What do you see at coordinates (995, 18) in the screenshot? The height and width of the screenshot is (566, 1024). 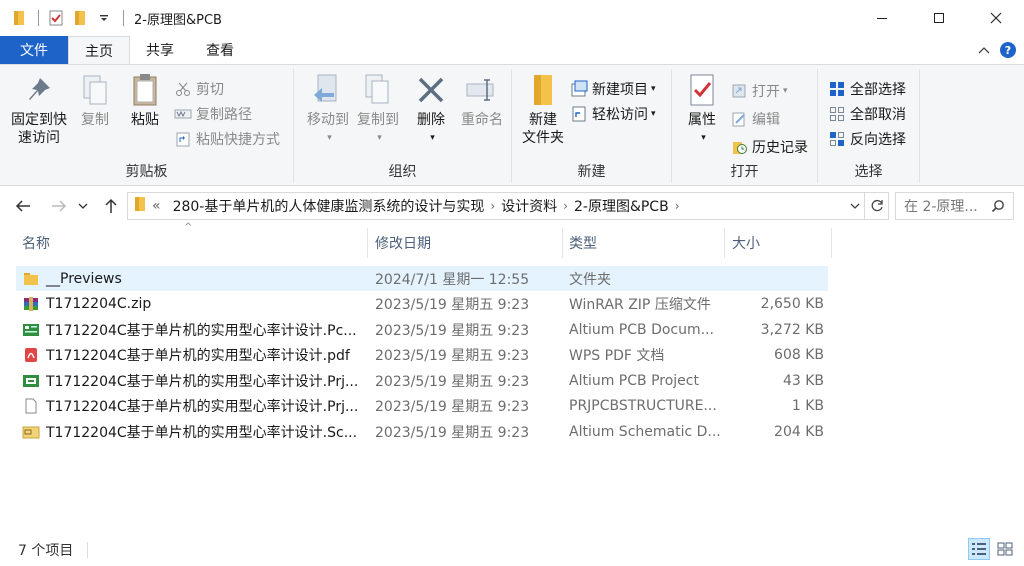 I see `close-button` at bounding box center [995, 18].